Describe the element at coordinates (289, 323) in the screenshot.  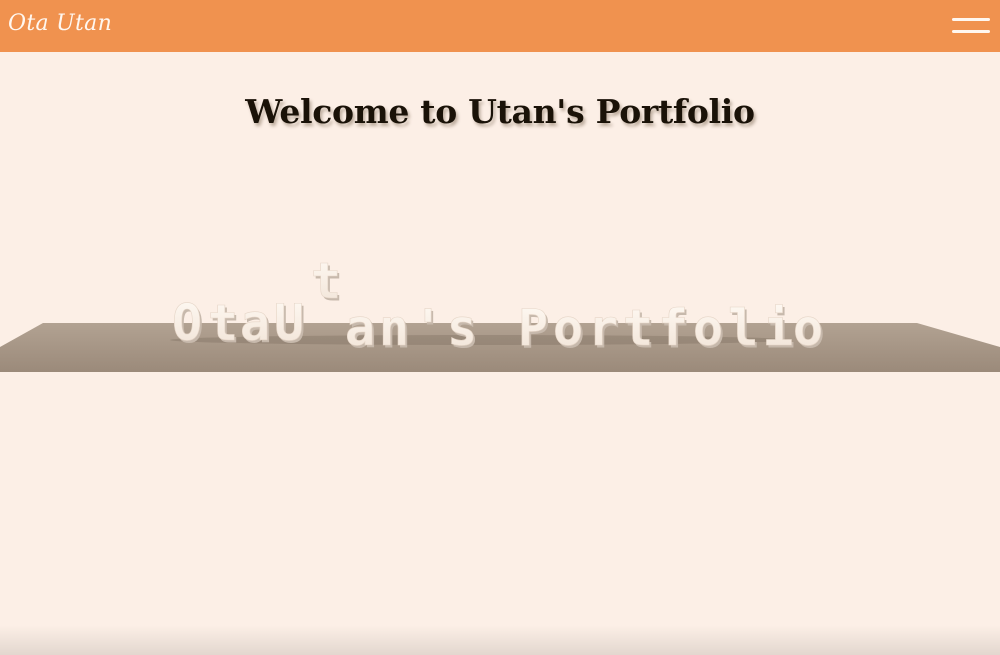
I see `3d-letter-U-face: U` at that location.